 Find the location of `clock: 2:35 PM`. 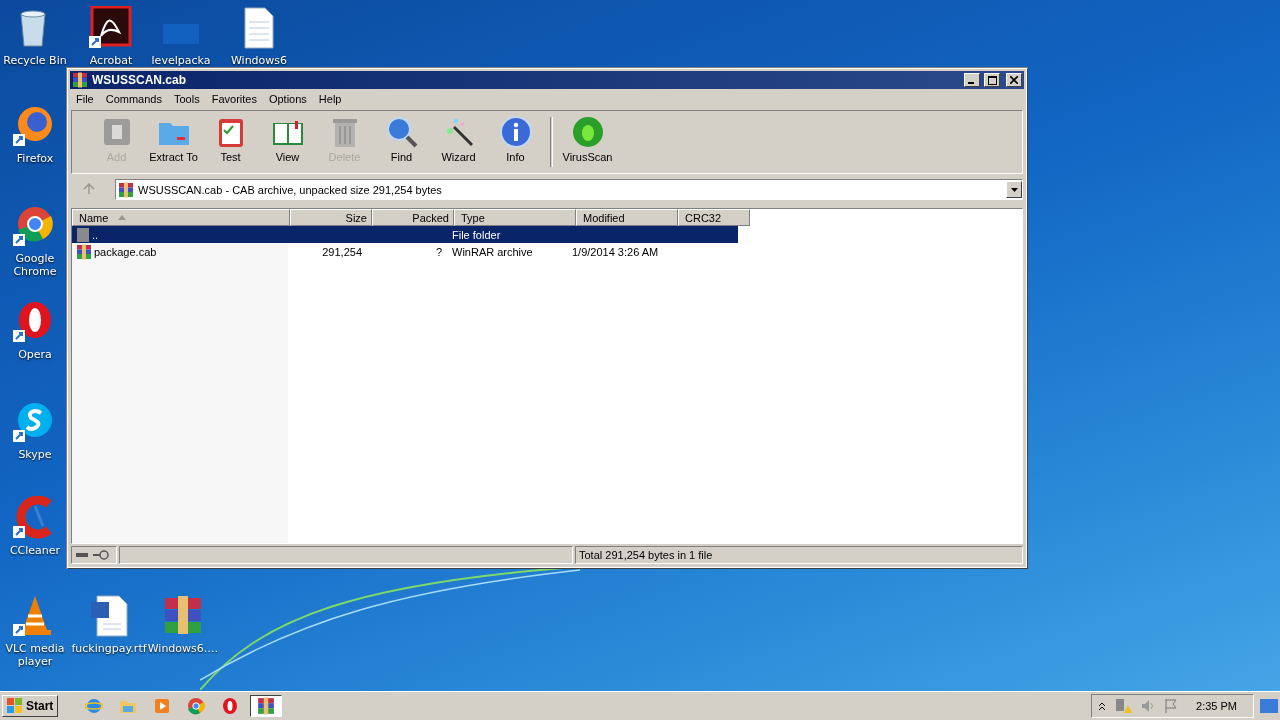

clock: 2:35 PM is located at coordinates (1216, 706).